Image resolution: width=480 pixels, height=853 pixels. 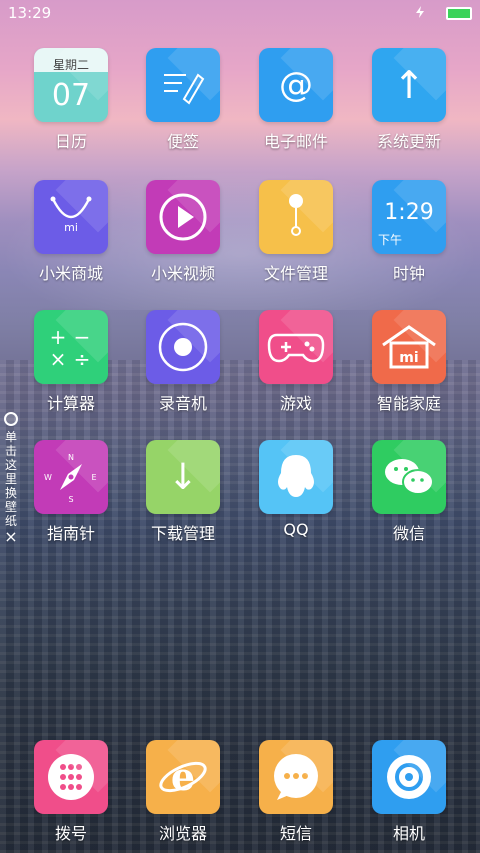 I want to click on record-icon, so click(x=183, y=347).